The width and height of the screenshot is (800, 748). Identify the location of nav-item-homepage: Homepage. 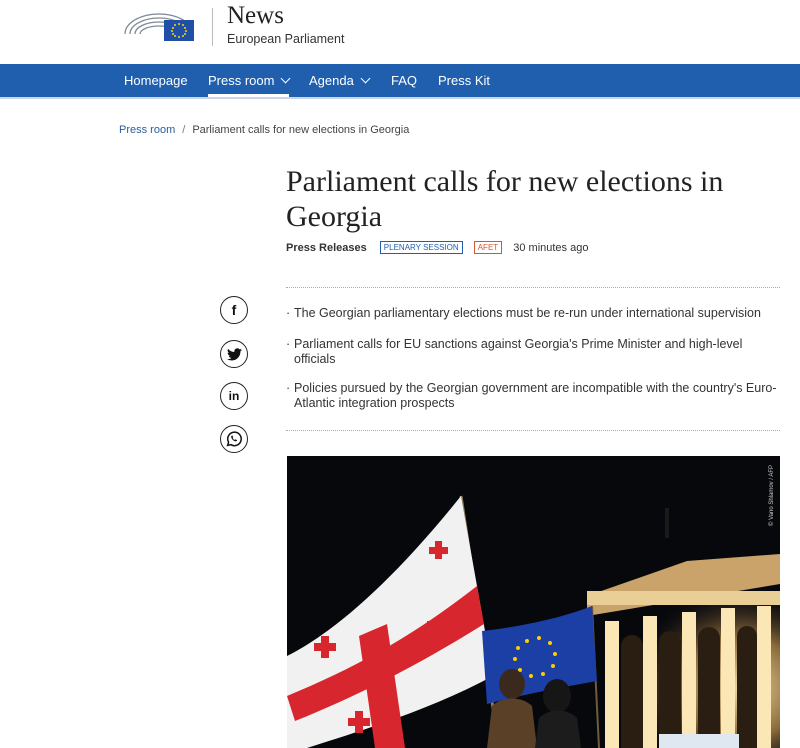
(156, 80).